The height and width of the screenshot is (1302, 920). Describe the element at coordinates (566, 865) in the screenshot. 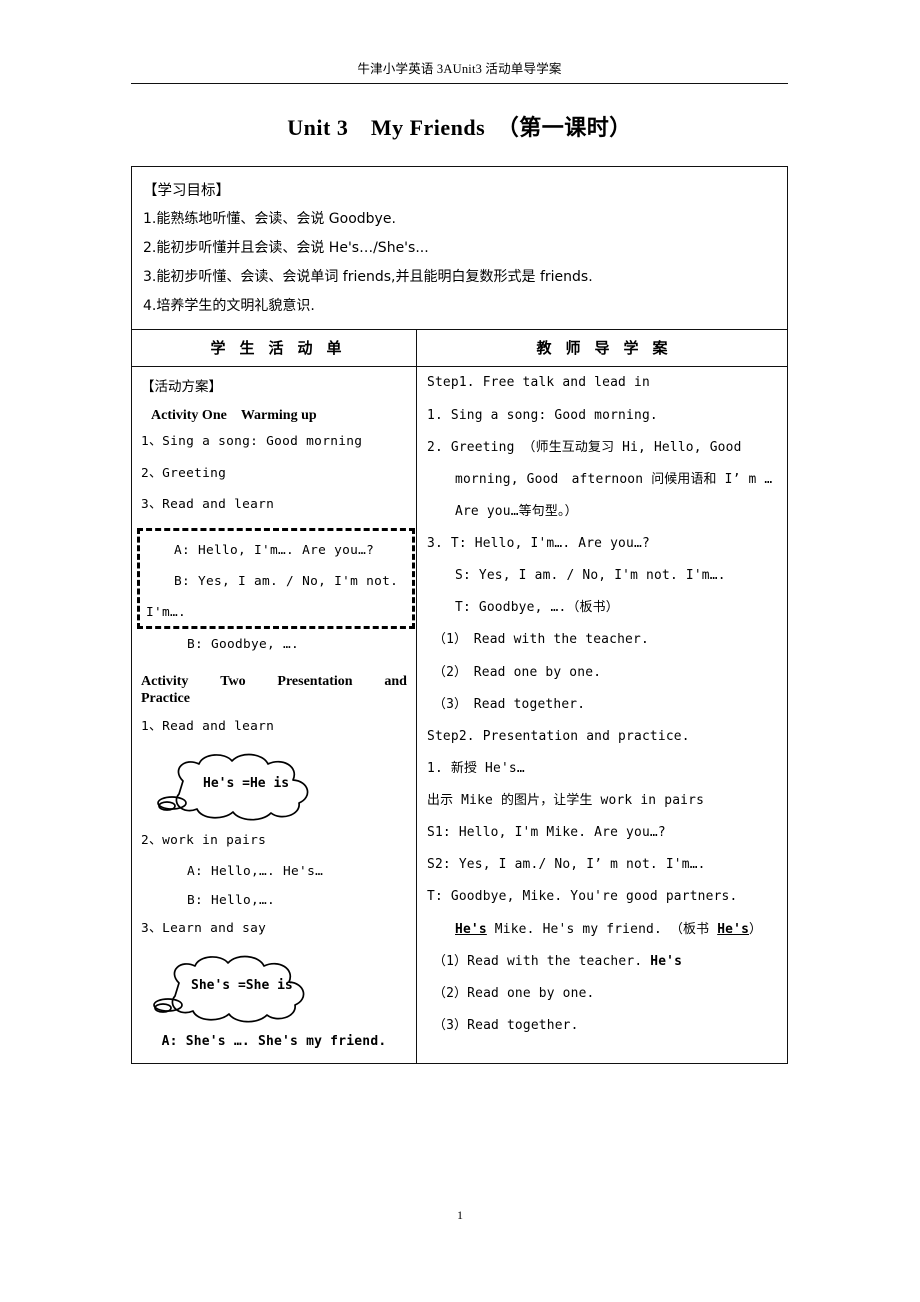

I see `step2-student-2: S2: Yes, I am./ No, I’ m not. I'm….` at that location.